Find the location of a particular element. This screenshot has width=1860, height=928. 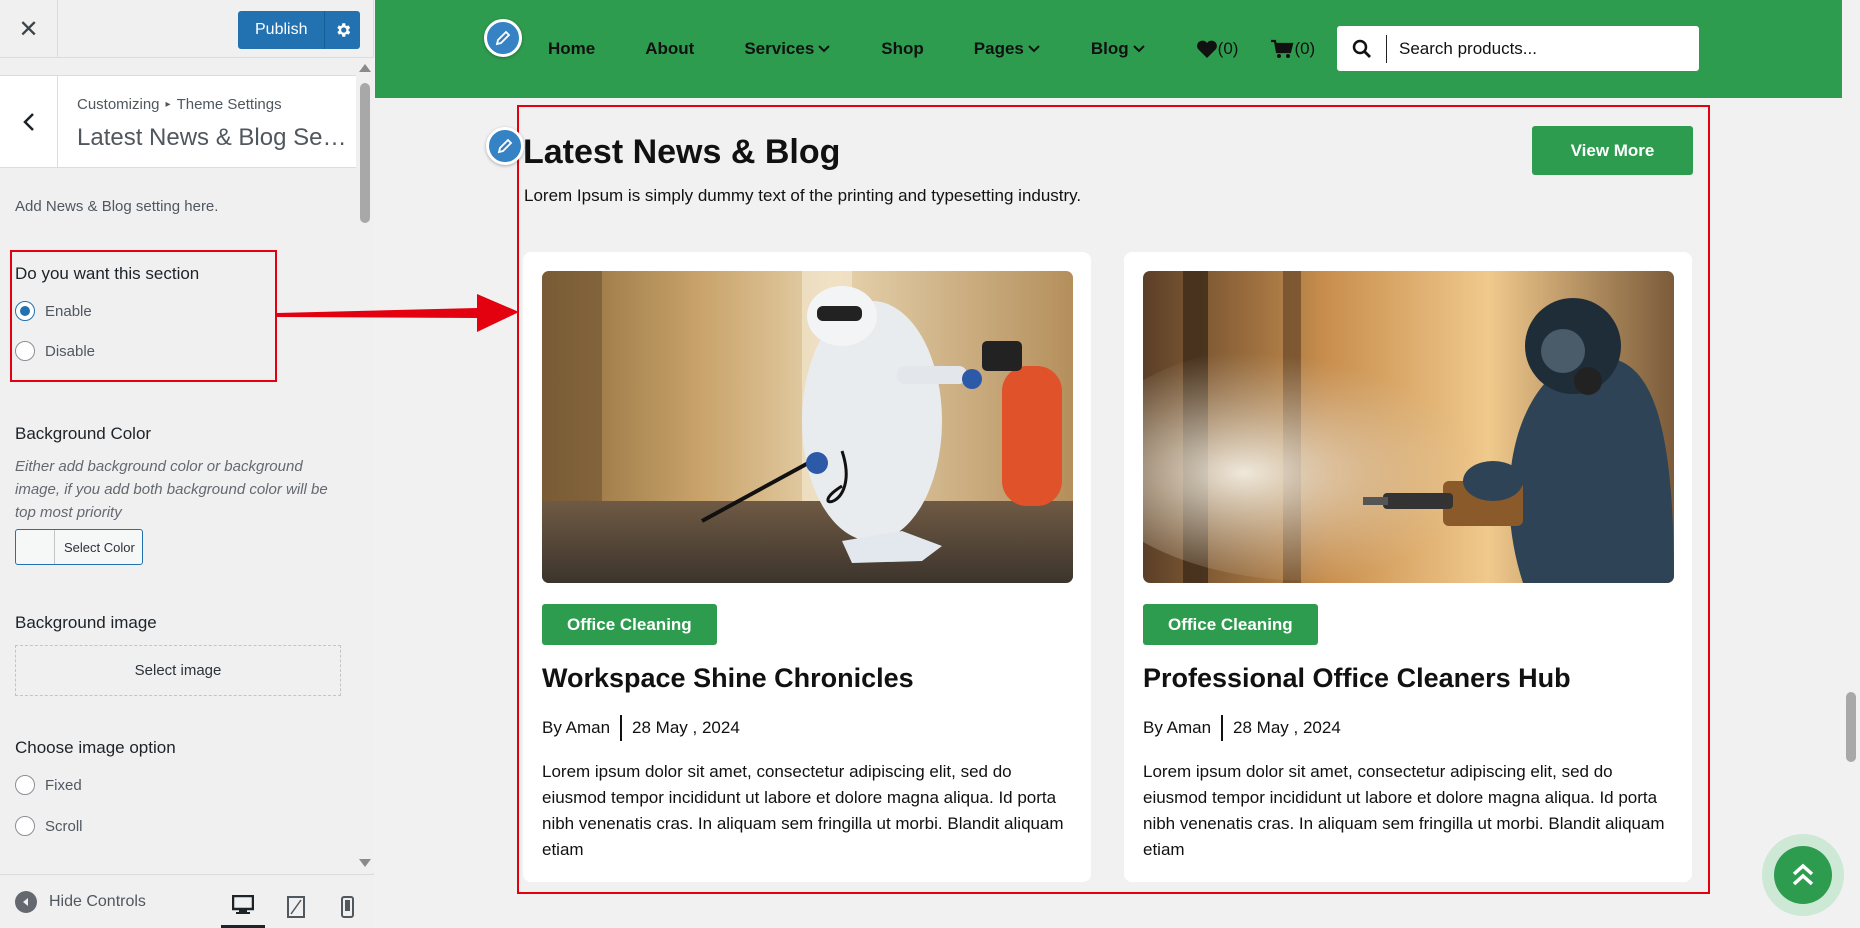

edit-section-pencil-icon is located at coordinates (505, 146).